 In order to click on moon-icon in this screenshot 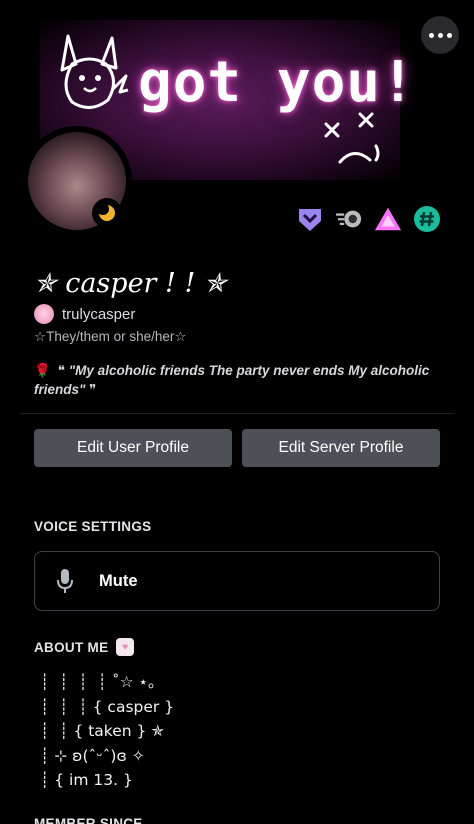, I will do `click(106, 212)`.